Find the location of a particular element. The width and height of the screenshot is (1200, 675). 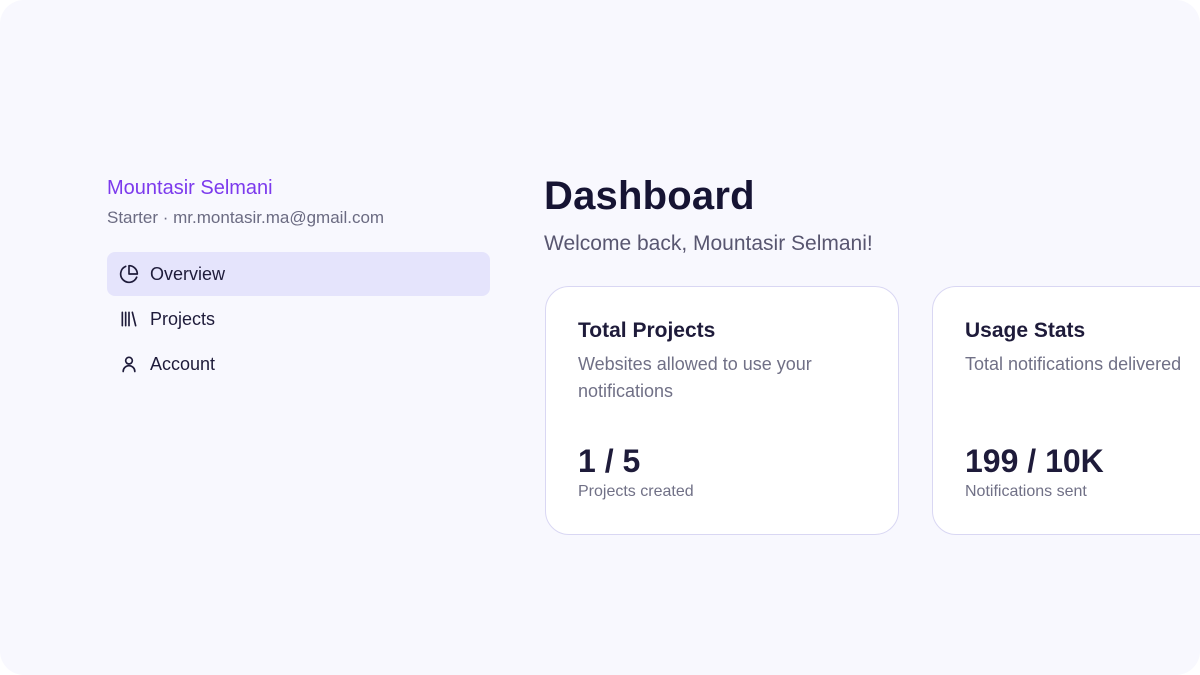

card-title: Total Projects is located at coordinates (647, 330).